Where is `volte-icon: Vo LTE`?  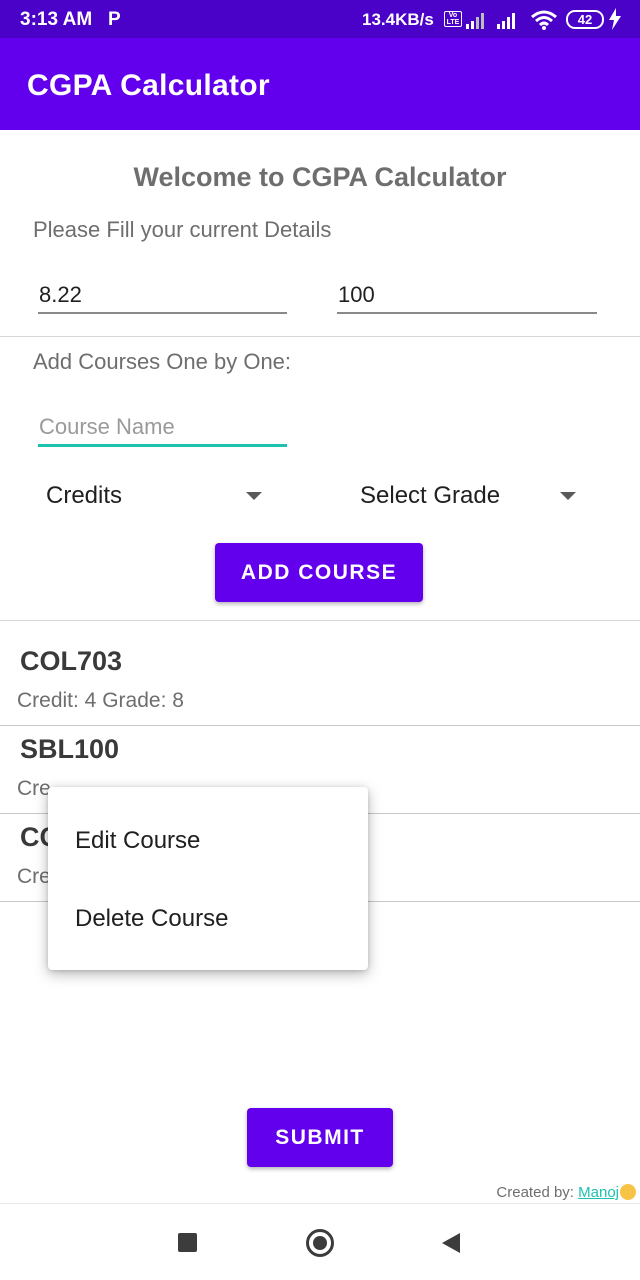 volte-icon: Vo LTE is located at coordinates (453, 19).